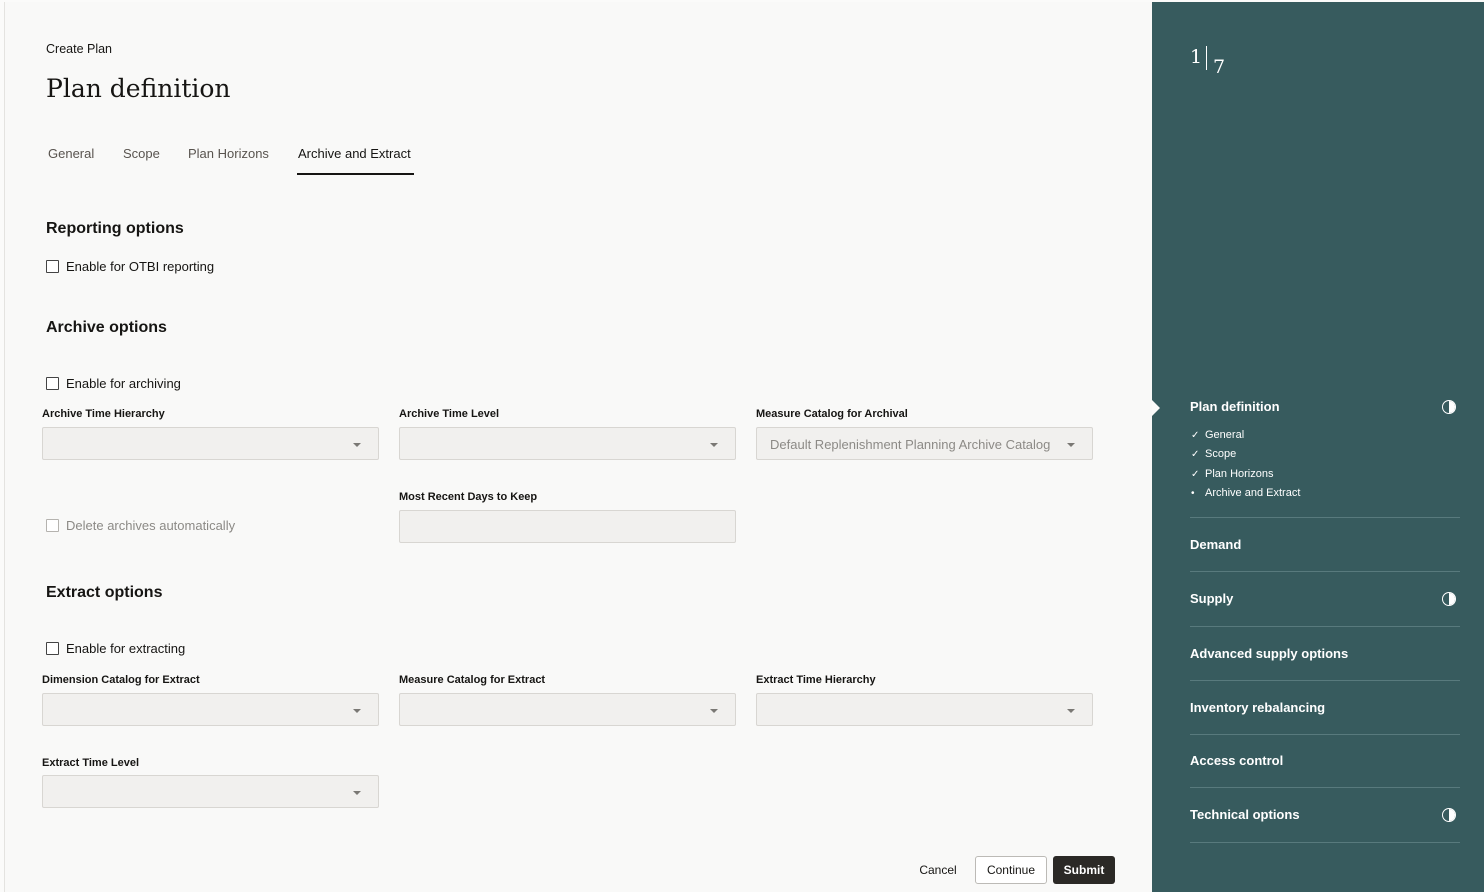 Image resolution: width=1484 pixels, height=892 pixels. What do you see at coordinates (1236, 760) in the screenshot?
I see `sidebar-item-access-control: Access control` at bounding box center [1236, 760].